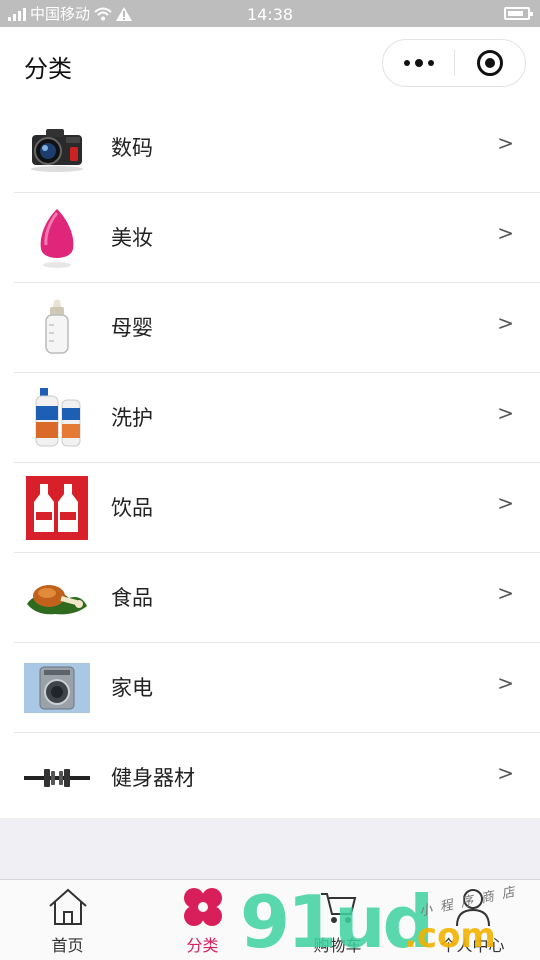 This screenshot has width=540, height=960. I want to click on category-item-drinks: 饮品 >, so click(277, 508).